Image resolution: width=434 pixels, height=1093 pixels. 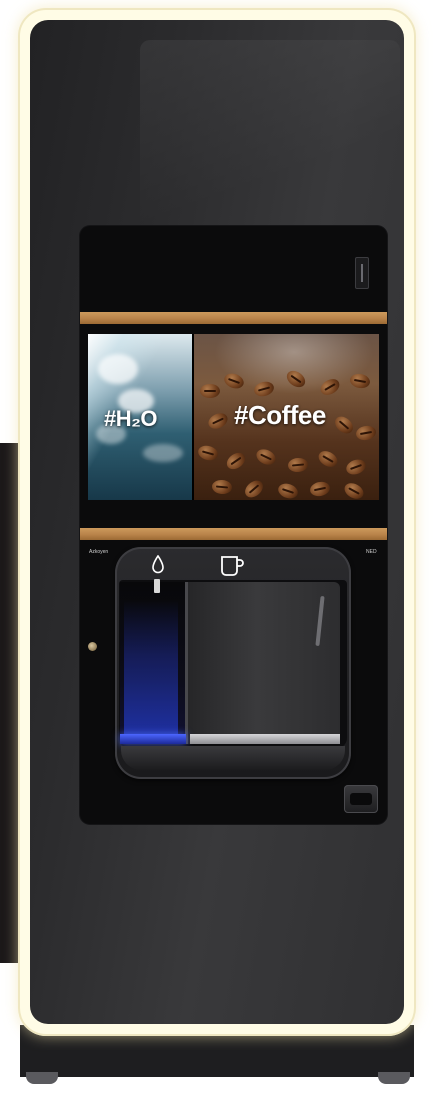 What do you see at coordinates (153, 739) in the screenshot?
I see `water-drip-tray` at bounding box center [153, 739].